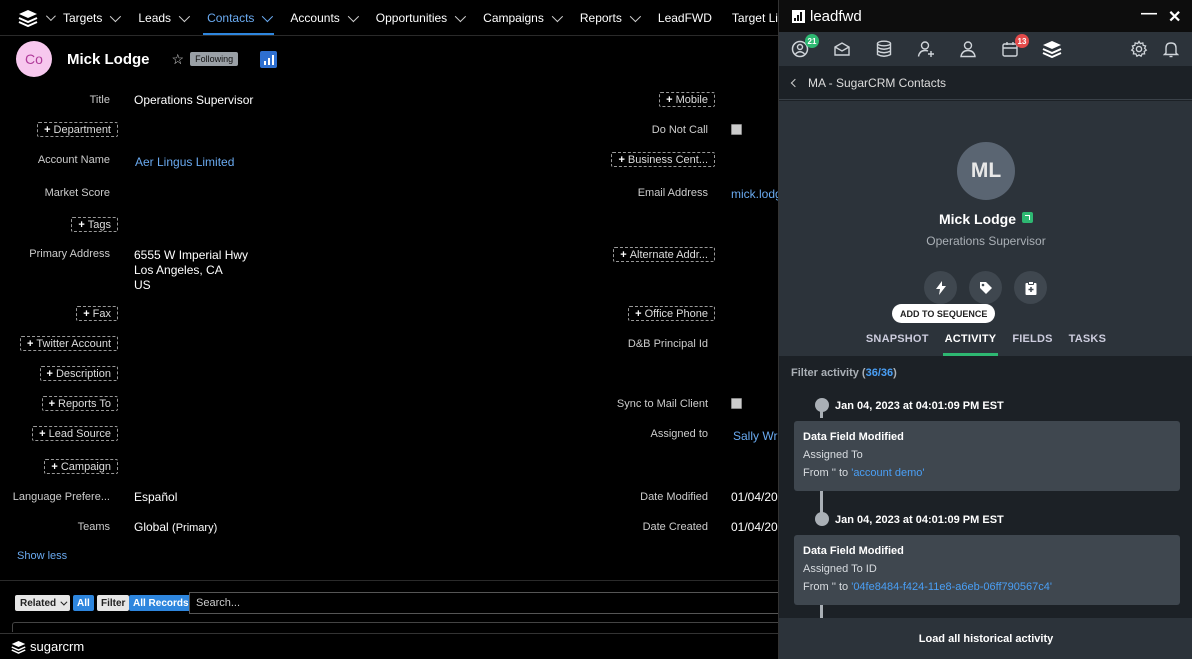  What do you see at coordinates (155, 17) in the screenshot?
I see `nav-item-label: Leads` at bounding box center [155, 17].